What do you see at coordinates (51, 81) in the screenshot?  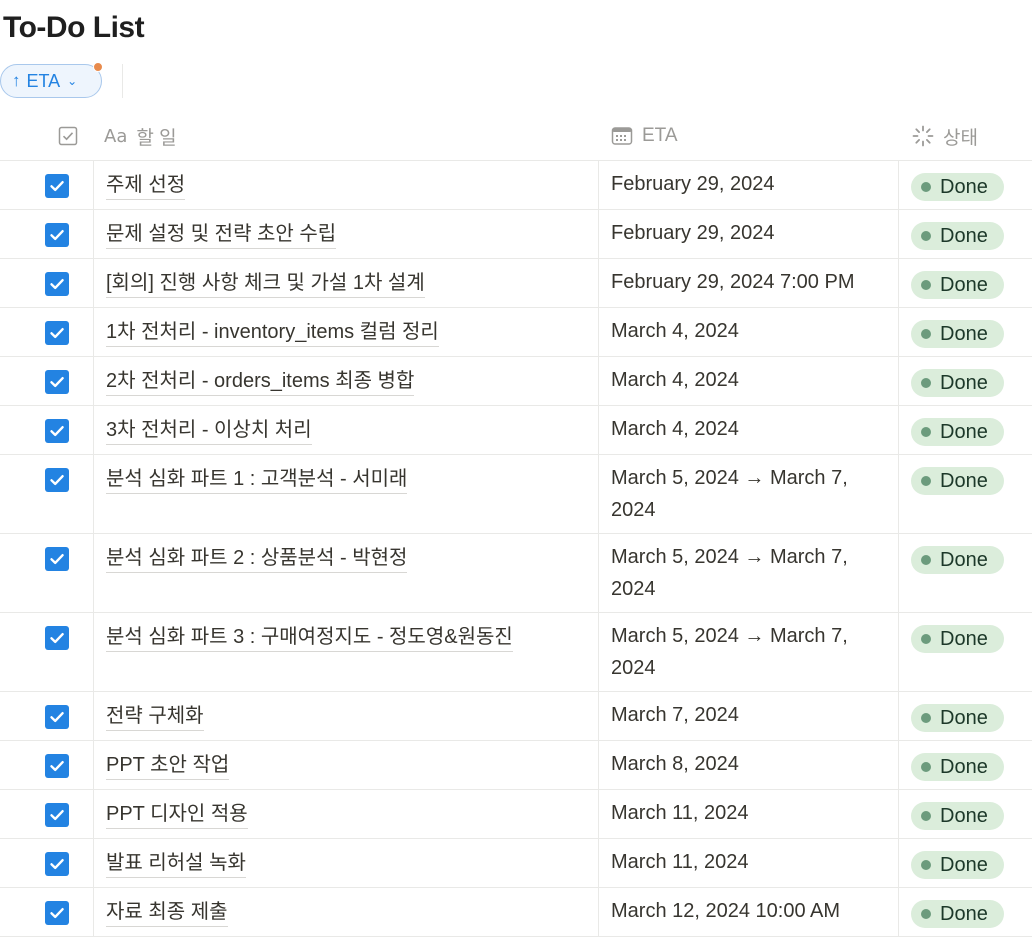 I see `sort-chip: ↑ ETA ⌄` at bounding box center [51, 81].